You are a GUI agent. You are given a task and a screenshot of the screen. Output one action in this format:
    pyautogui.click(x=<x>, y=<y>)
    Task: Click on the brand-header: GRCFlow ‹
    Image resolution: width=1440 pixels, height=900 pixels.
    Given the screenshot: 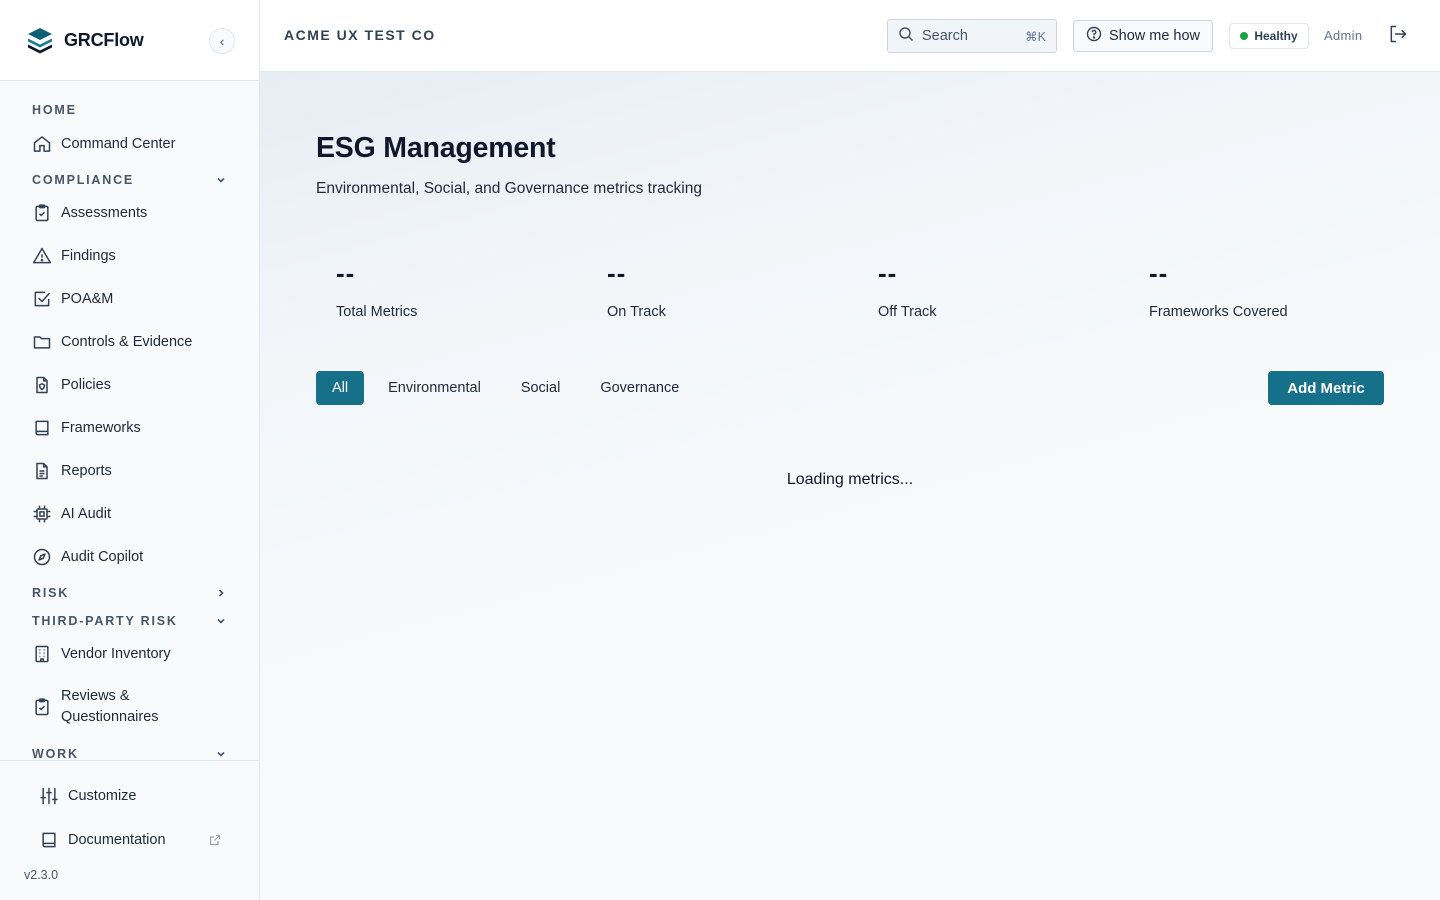 What is the action you would take?
    pyautogui.click(x=129, y=40)
    